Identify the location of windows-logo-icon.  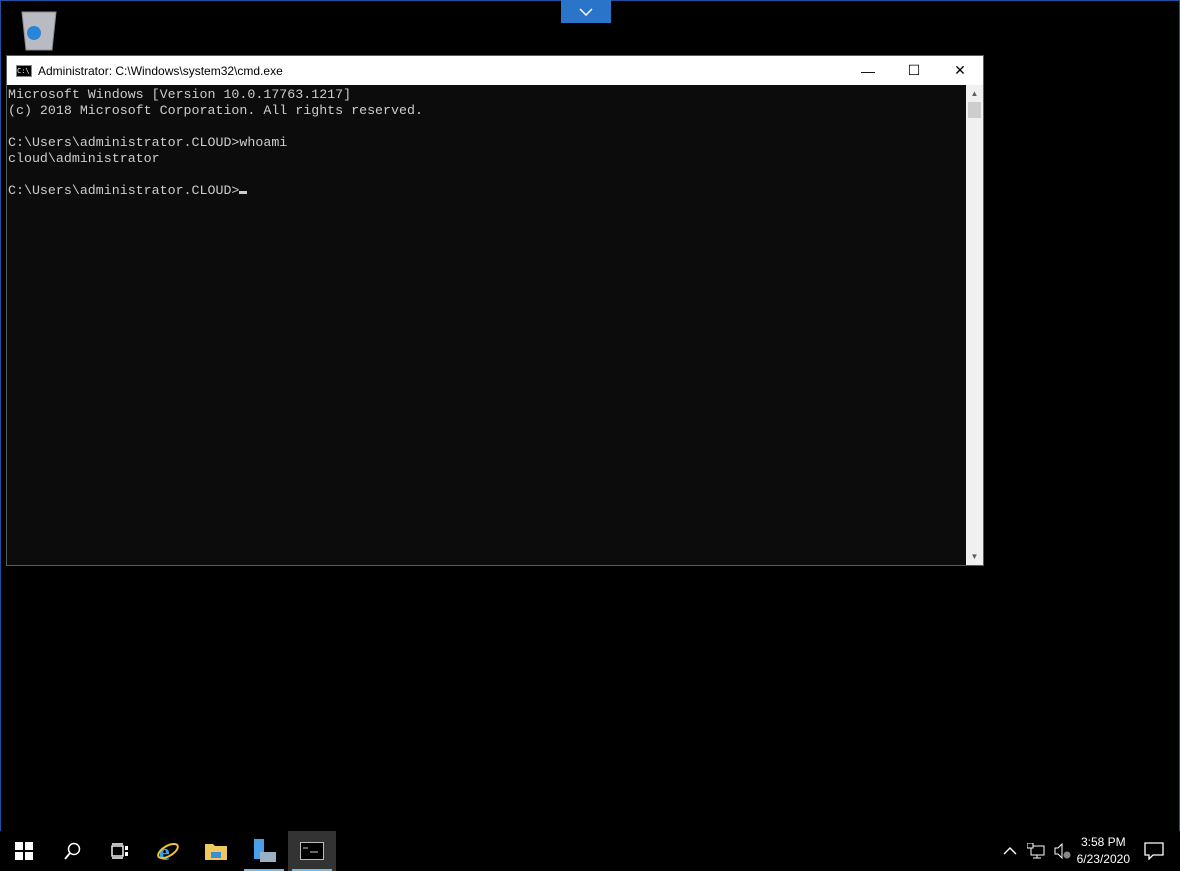
(24, 851).